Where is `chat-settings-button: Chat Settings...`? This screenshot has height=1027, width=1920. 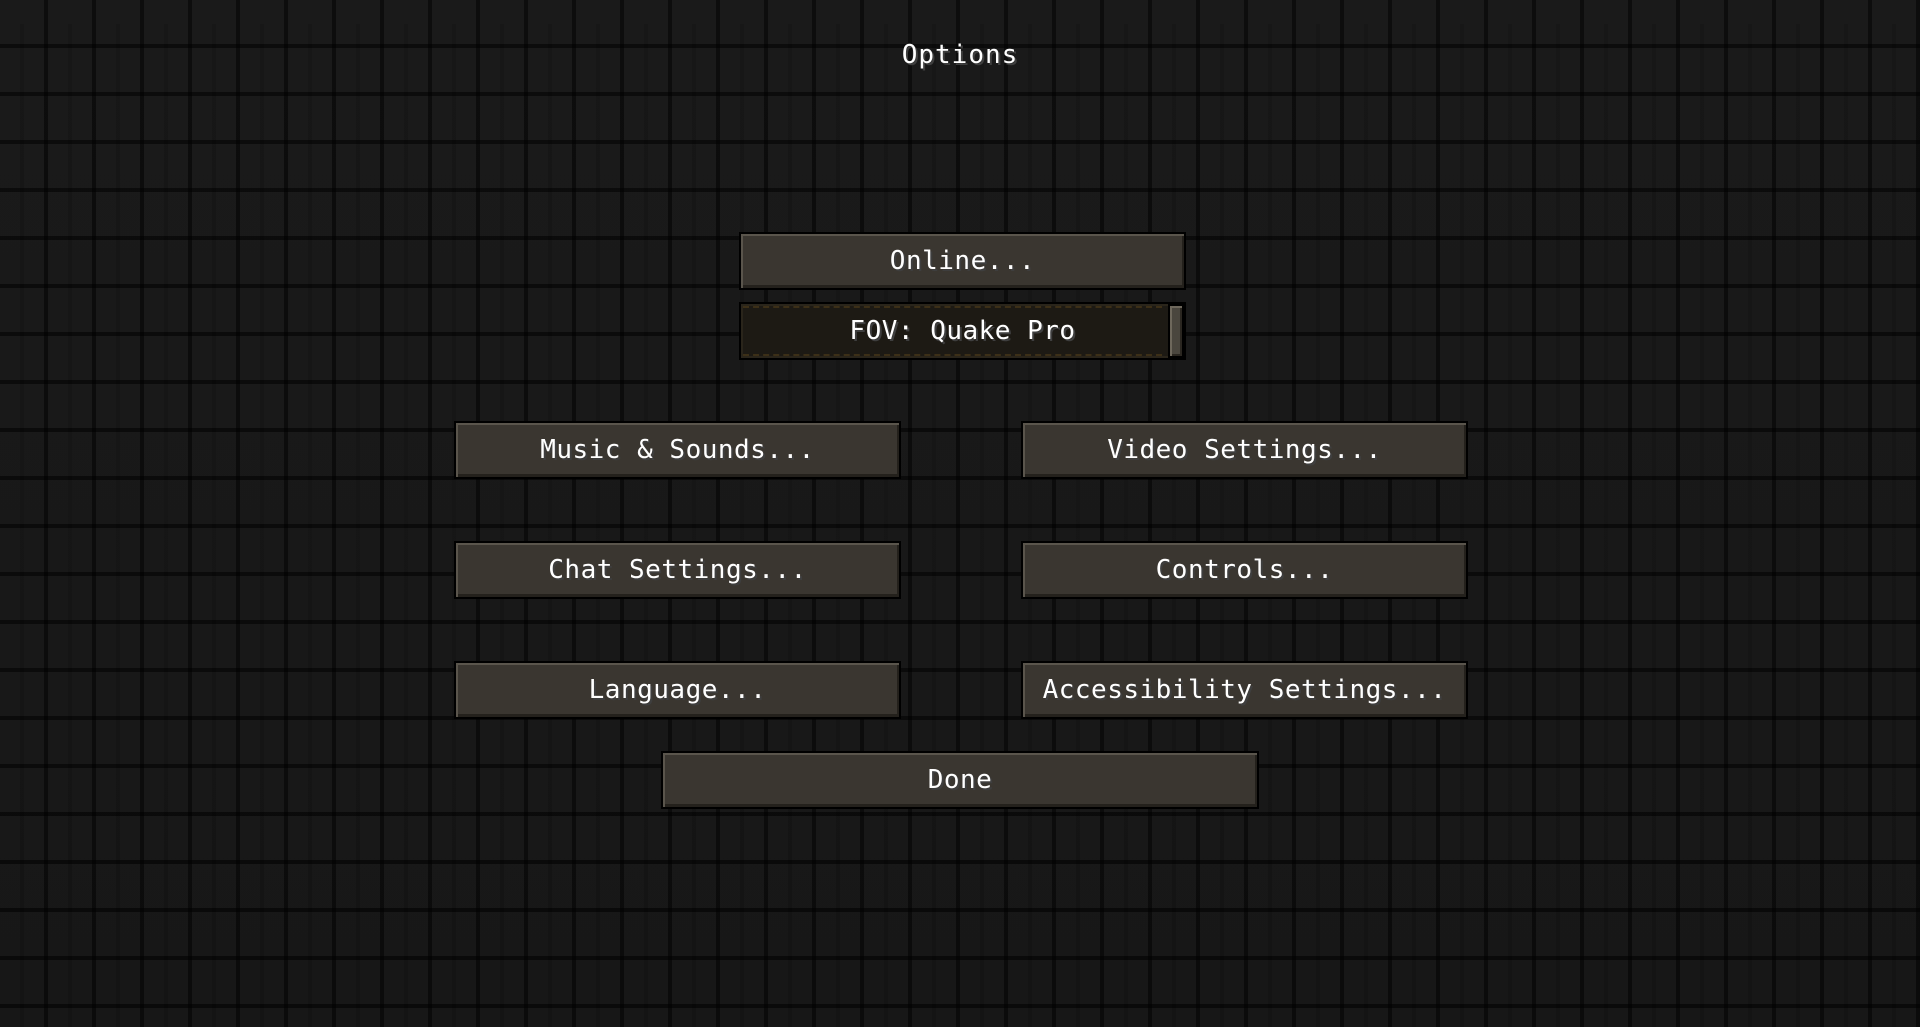 chat-settings-button: Chat Settings... is located at coordinates (677, 570).